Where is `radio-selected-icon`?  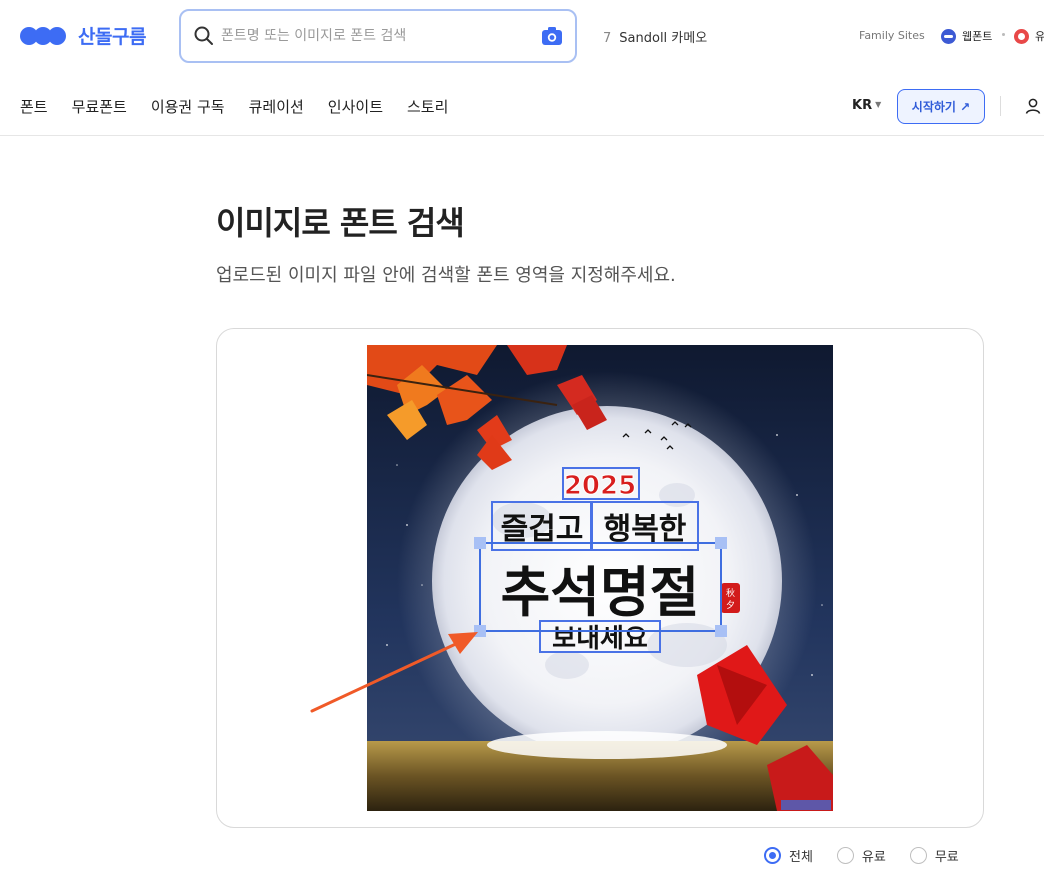 radio-selected-icon is located at coordinates (772, 855).